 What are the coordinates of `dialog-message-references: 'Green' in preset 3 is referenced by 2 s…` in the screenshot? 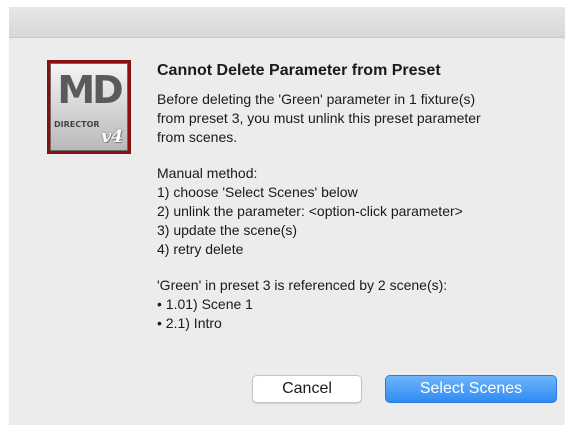 It's located at (302, 304).